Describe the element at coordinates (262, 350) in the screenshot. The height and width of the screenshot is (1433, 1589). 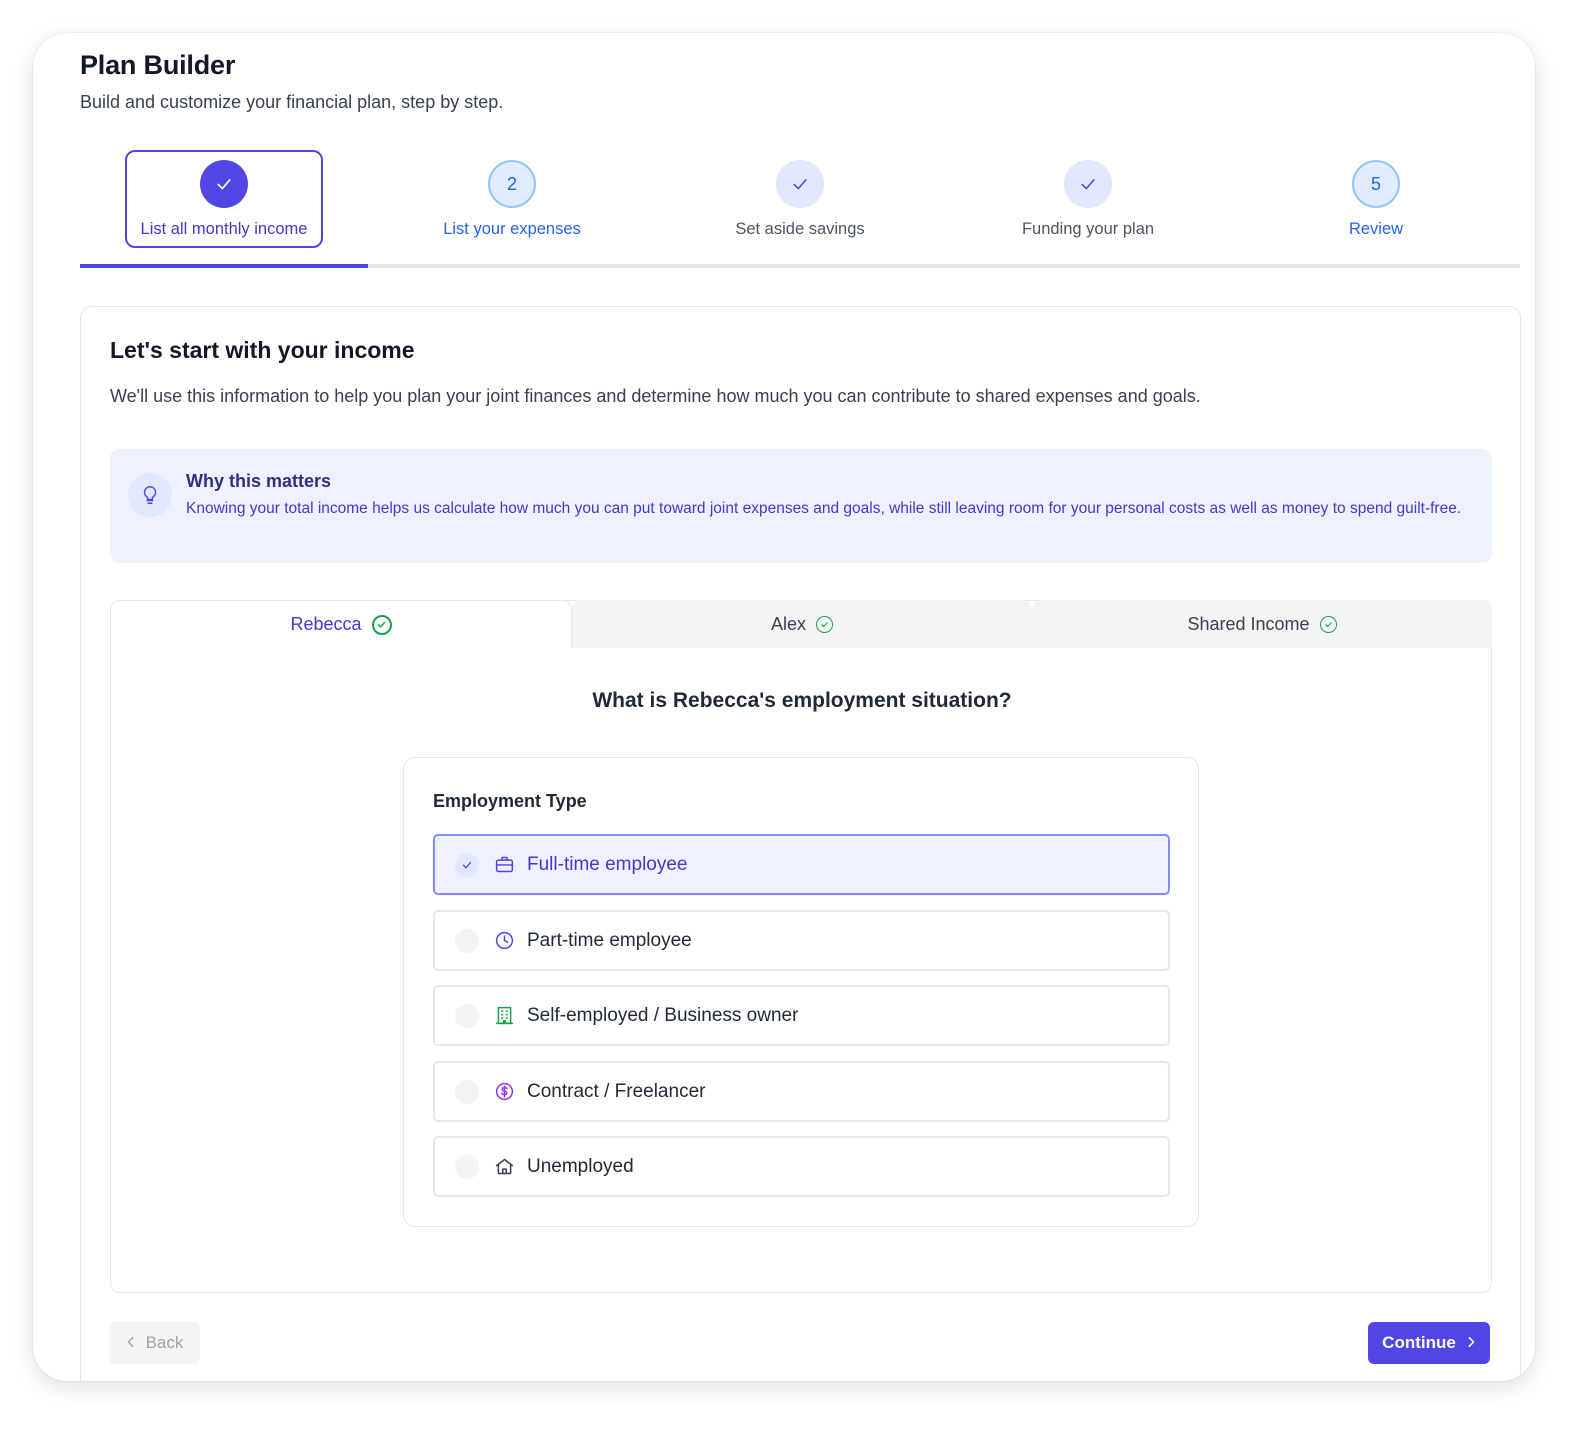
I see `section-title: Let's start with your income` at that location.